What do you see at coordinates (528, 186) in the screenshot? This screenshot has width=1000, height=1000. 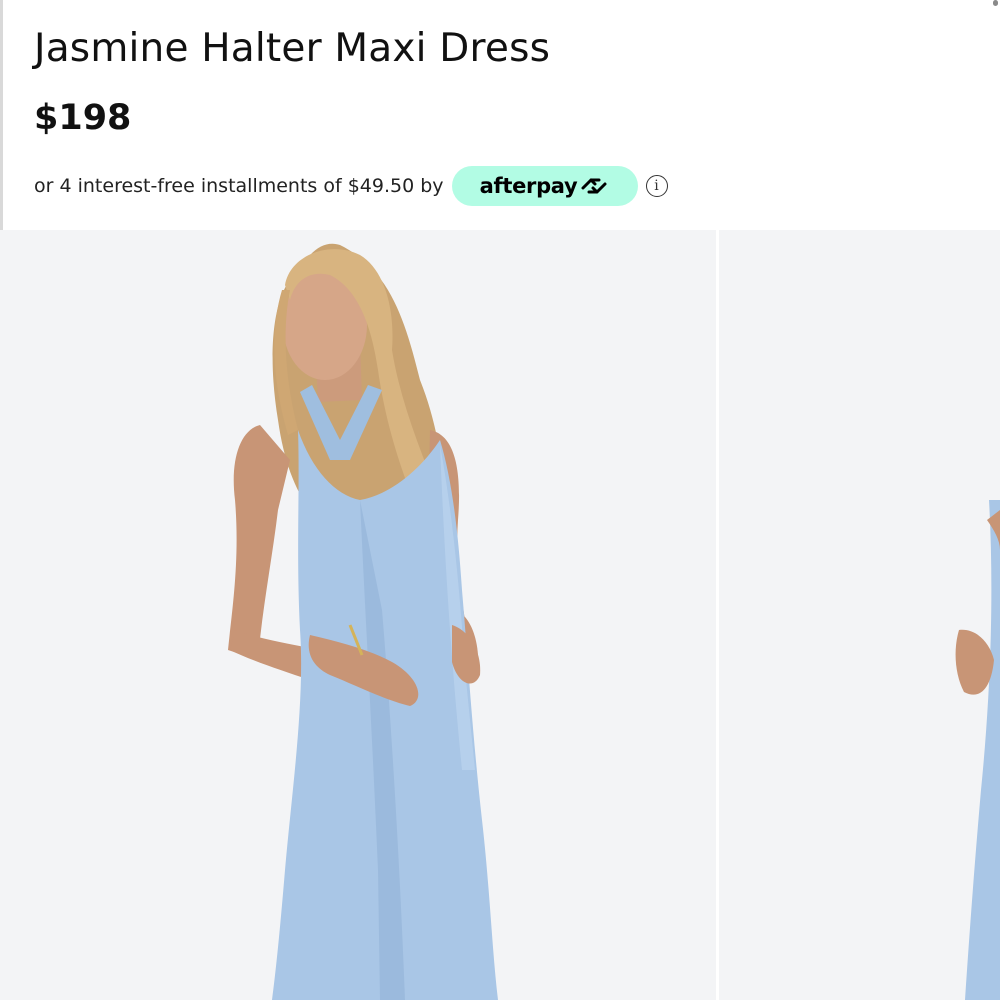 I see `afterpay-logo-text: afterpay` at bounding box center [528, 186].